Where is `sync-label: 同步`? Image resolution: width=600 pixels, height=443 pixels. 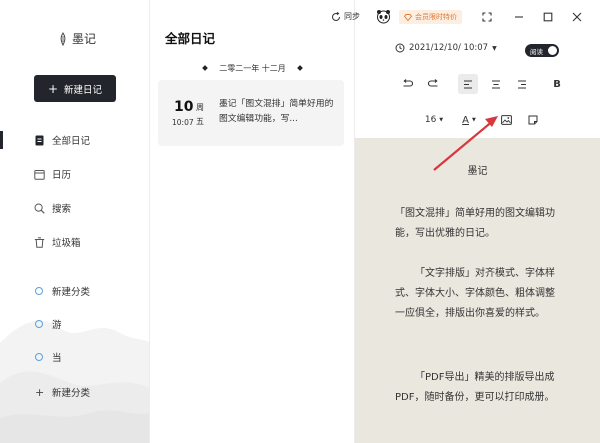
sync-label: 同步 is located at coordinates (352, 16).